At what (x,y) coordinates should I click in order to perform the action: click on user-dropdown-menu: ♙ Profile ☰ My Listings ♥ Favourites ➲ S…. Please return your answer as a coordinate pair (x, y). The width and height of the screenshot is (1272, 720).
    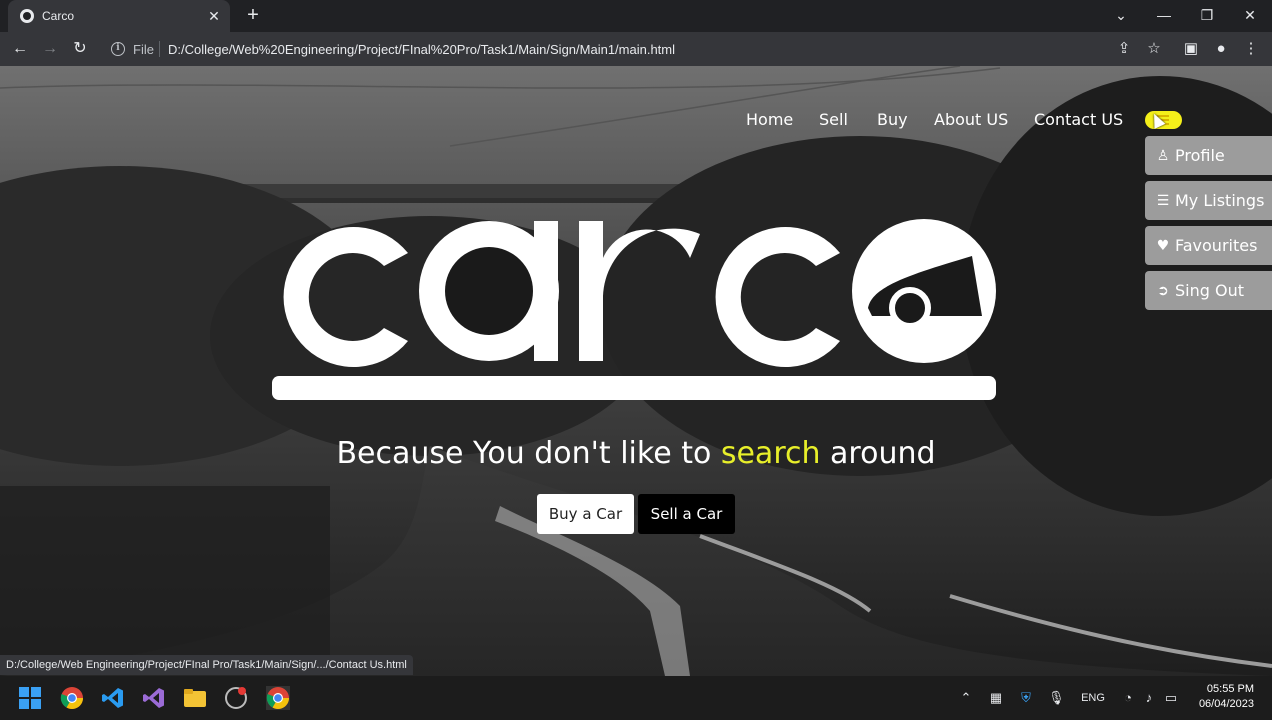
    Looking at the image, I should click on (1208, 226).